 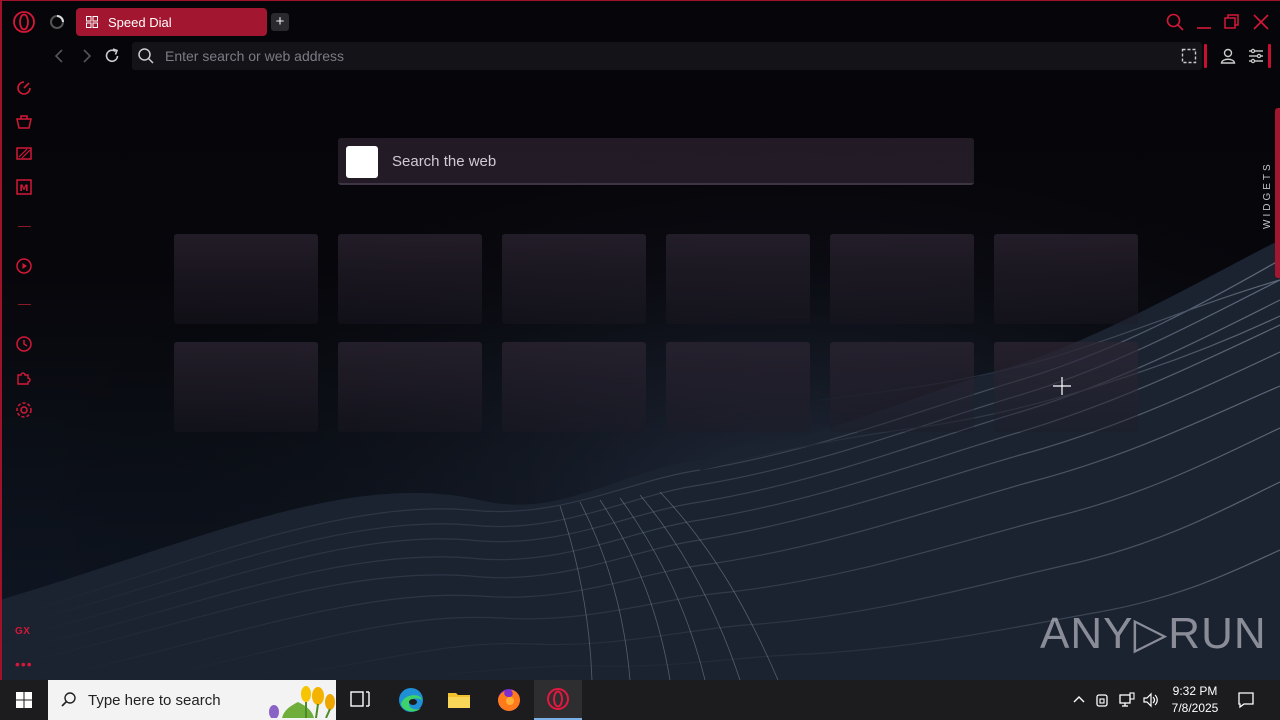 I want to click on opera-gx-icon, so click(x=558, y=699).